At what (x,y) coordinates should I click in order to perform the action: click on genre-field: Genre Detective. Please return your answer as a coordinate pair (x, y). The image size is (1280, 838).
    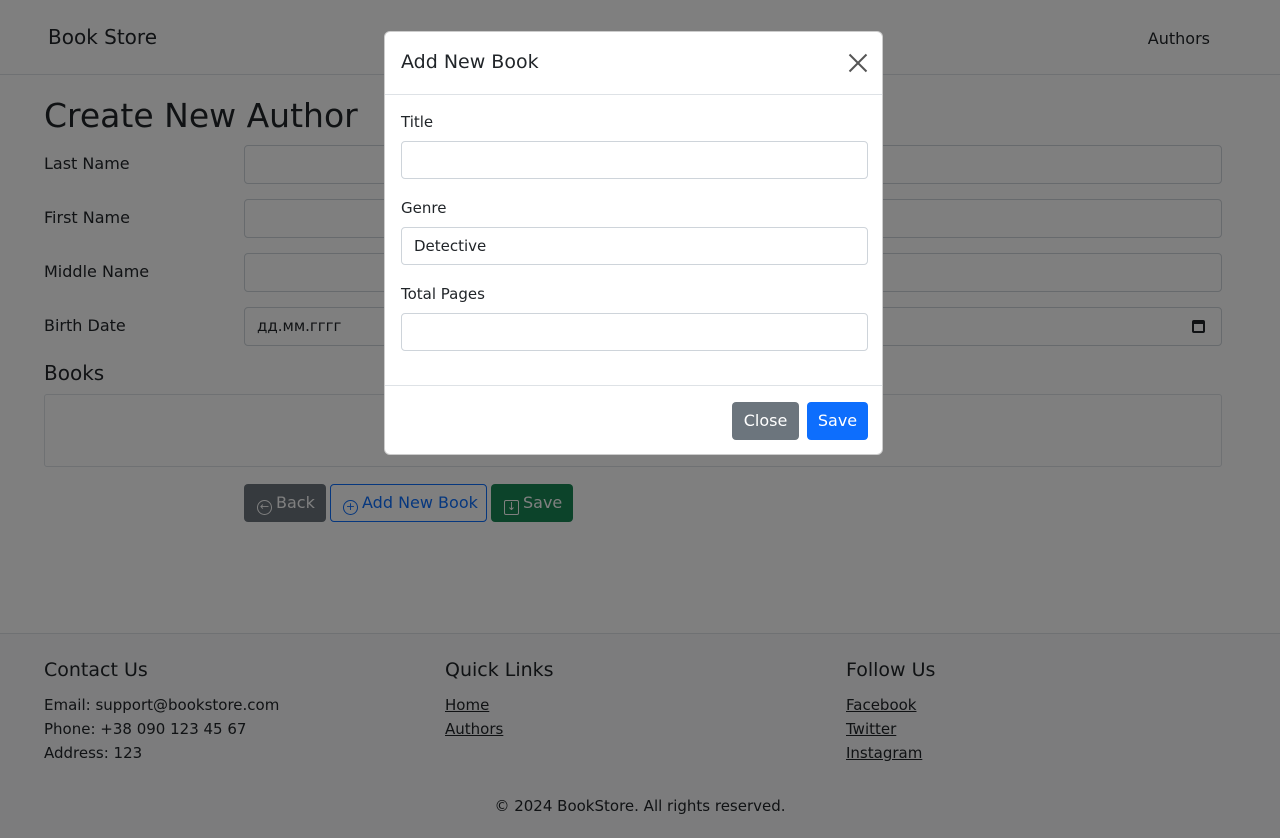
    Looking at the image, I should click on (634, 232).